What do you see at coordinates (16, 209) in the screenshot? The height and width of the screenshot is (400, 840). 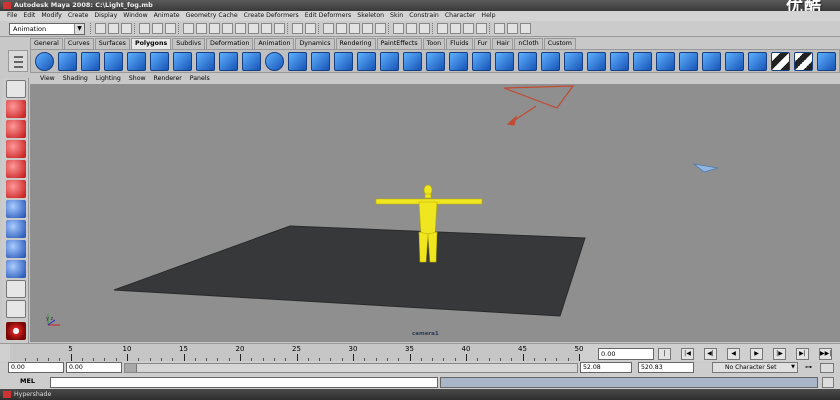 I see `manipulator-icon` at bounding box center [16, 209].